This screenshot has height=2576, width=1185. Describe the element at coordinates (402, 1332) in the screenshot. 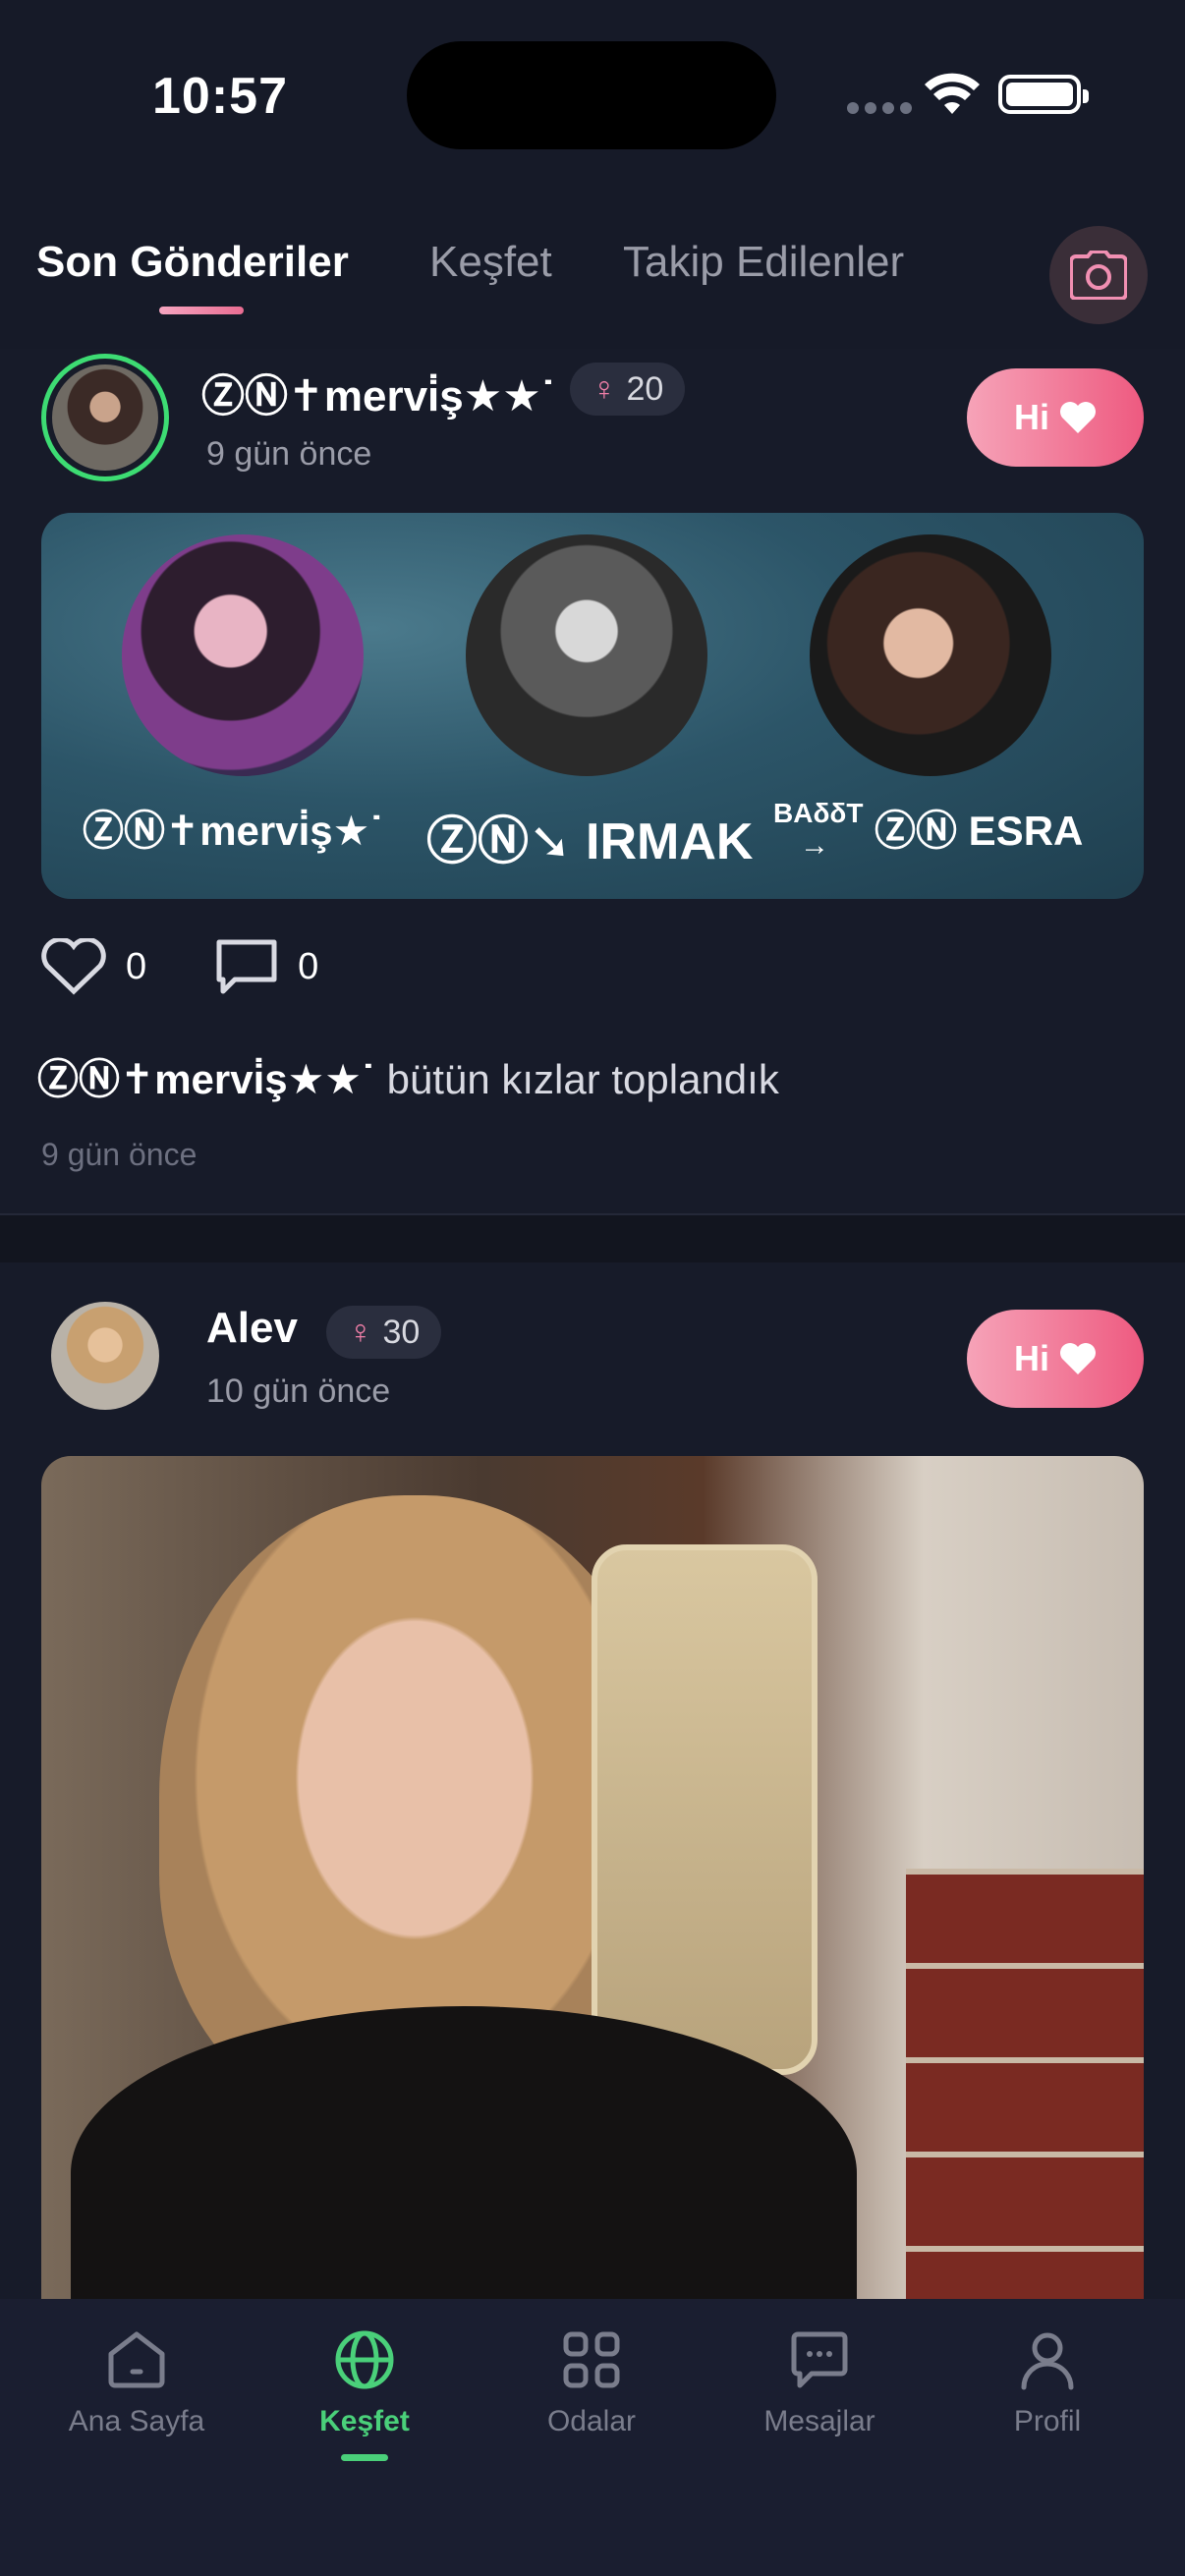

I see `age-value: 30` at that location.